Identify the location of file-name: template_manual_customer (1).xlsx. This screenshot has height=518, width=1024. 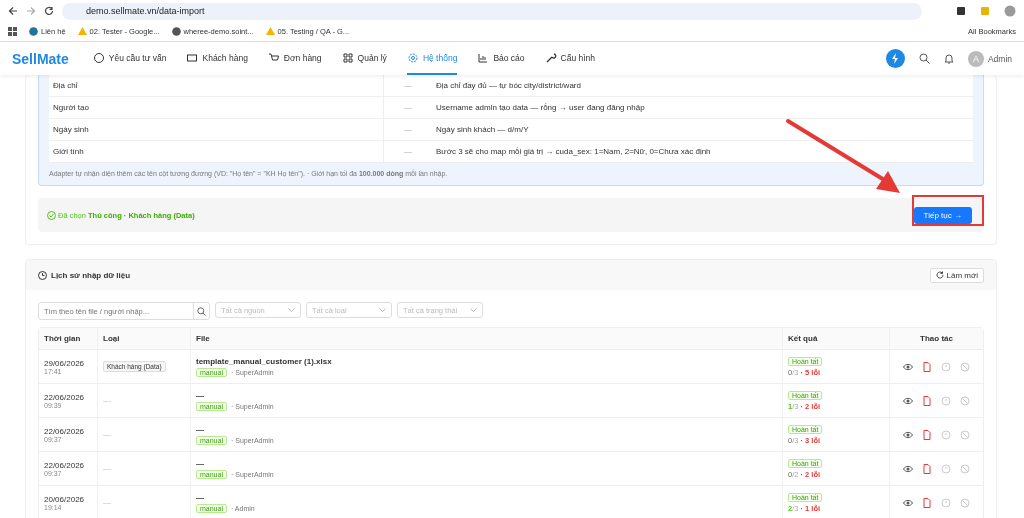
(264, 361).